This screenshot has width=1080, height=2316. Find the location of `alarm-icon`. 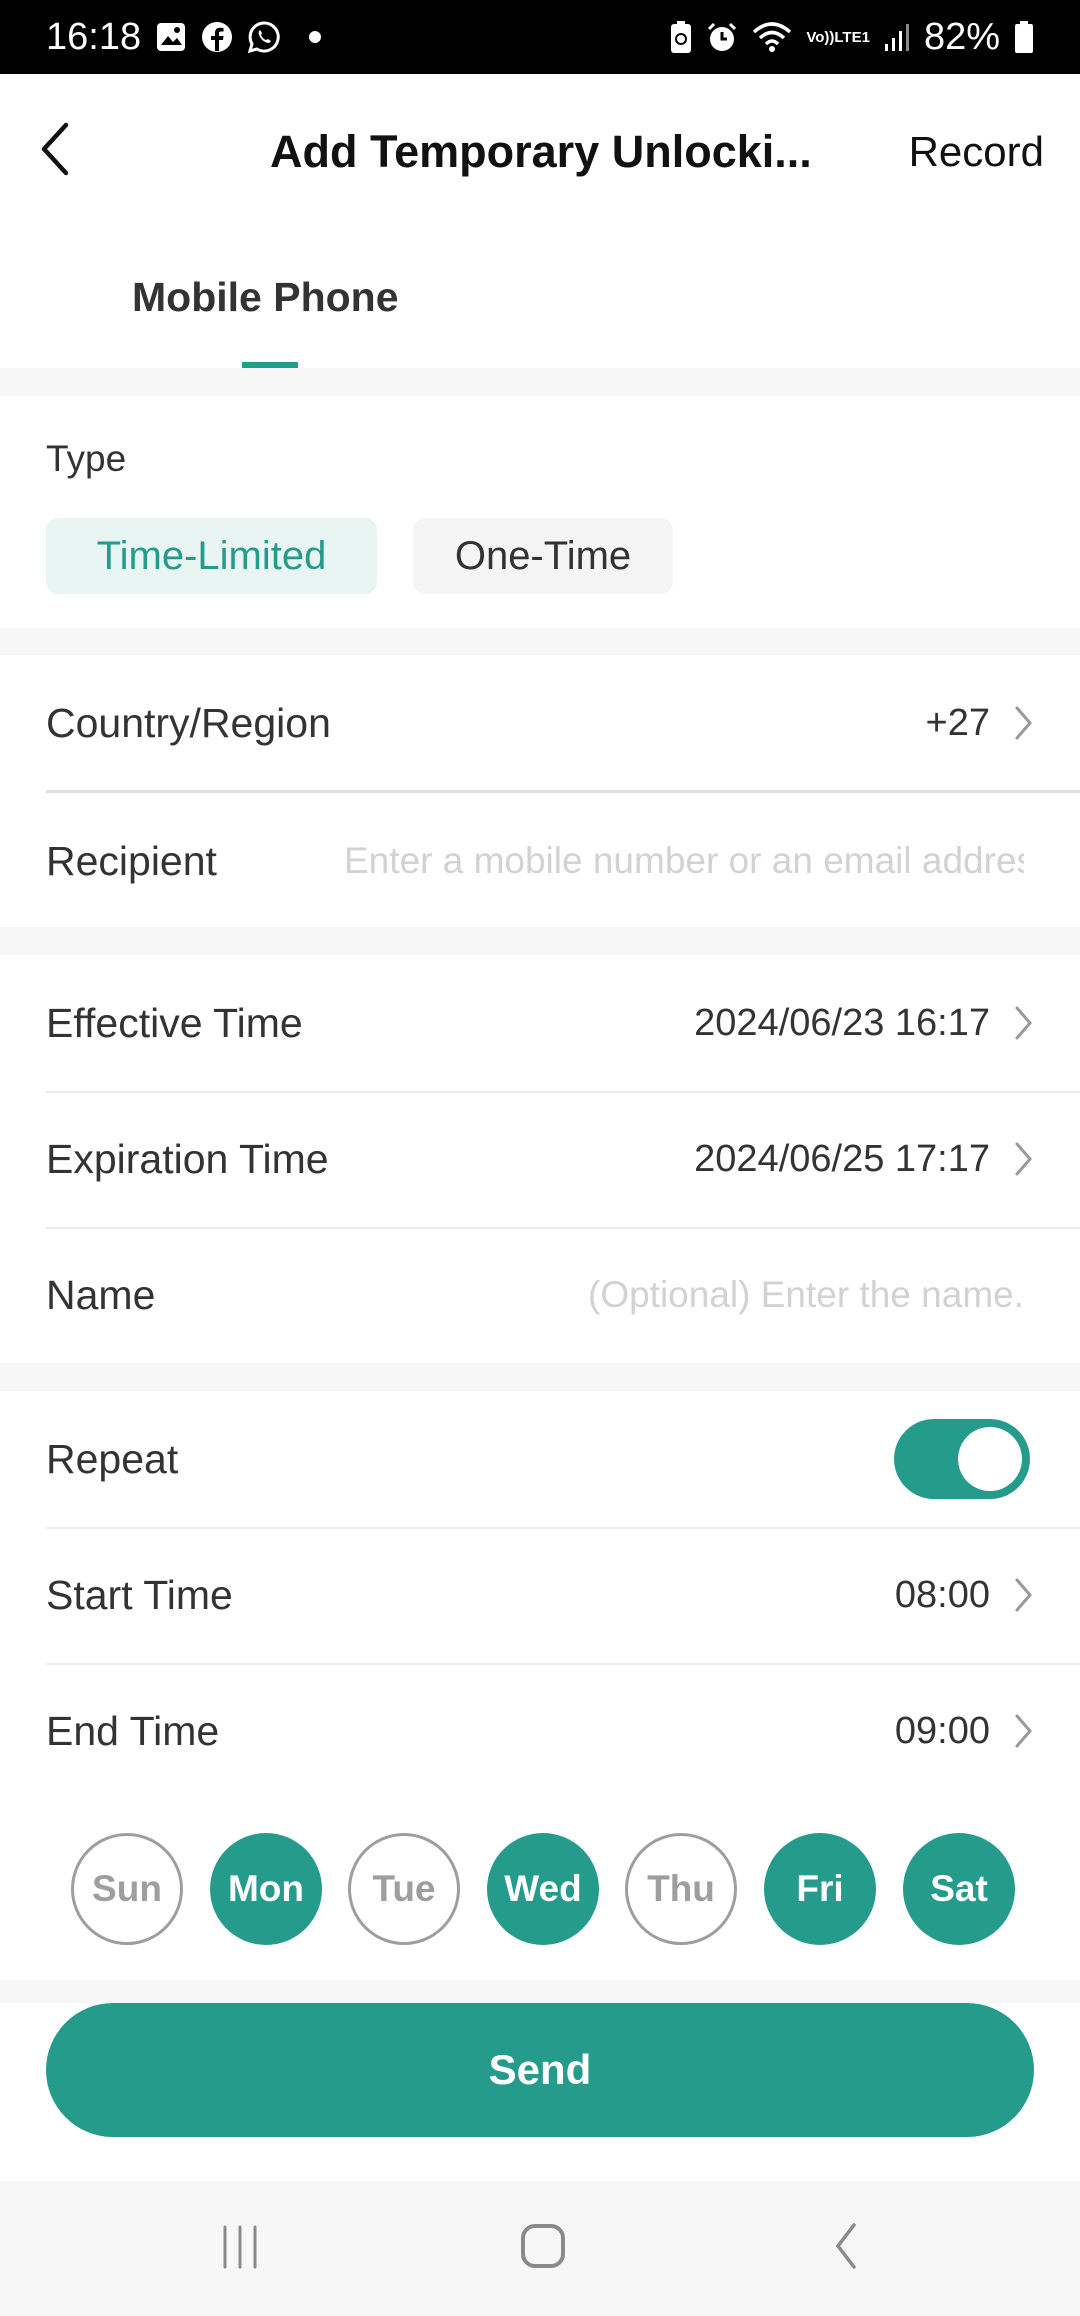

alarm-icon is located at coordinates (722, 37).